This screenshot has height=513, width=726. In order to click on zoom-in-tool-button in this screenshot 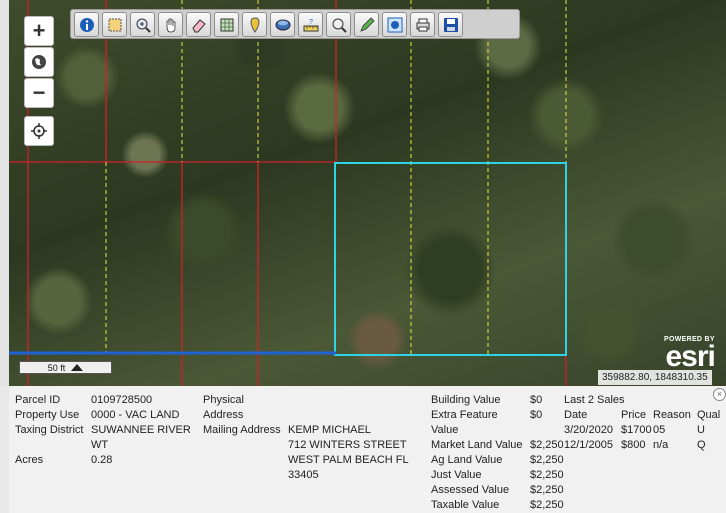, I will do `click(142, 24)`.